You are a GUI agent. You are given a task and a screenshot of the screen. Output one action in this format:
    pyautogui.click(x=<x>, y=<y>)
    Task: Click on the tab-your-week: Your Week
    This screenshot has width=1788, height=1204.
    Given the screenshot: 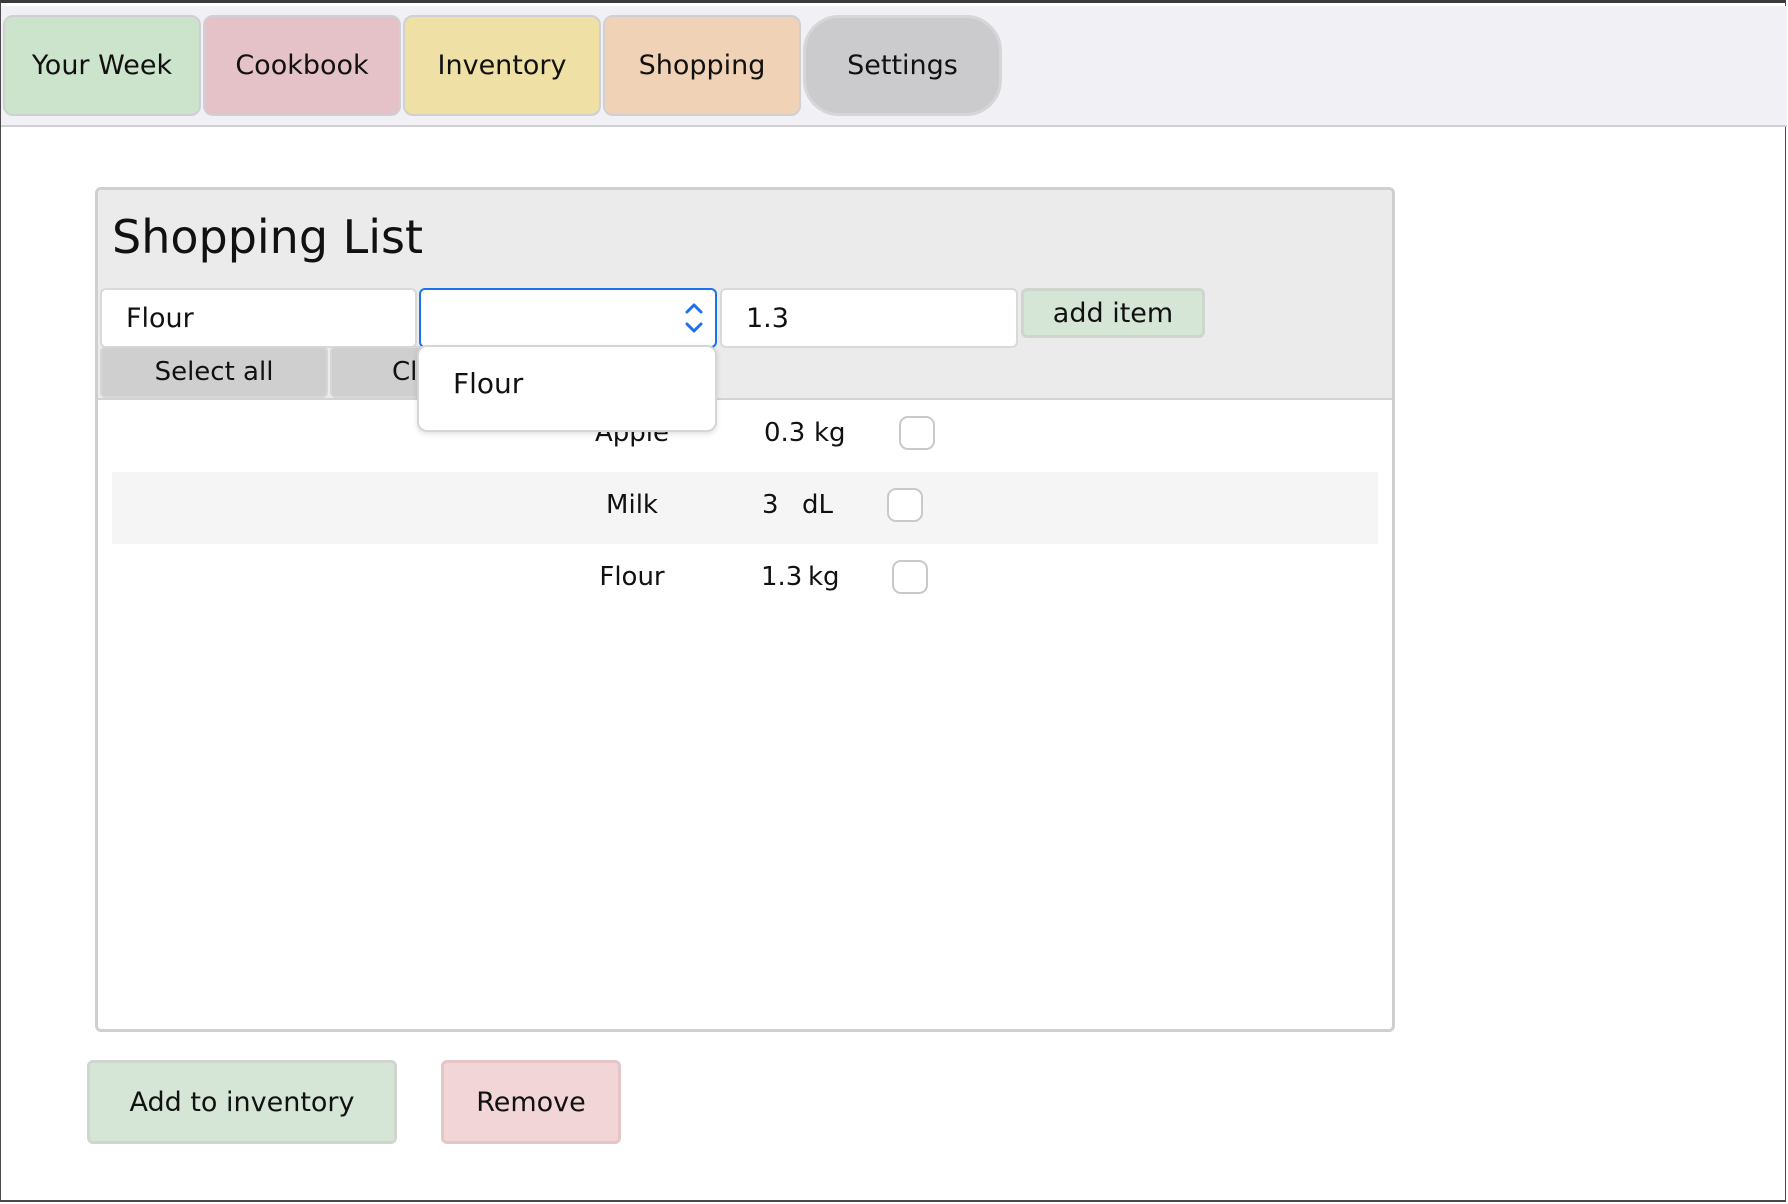 What is the action you would take?
    pyautogui.click(x=102, y=65)
    